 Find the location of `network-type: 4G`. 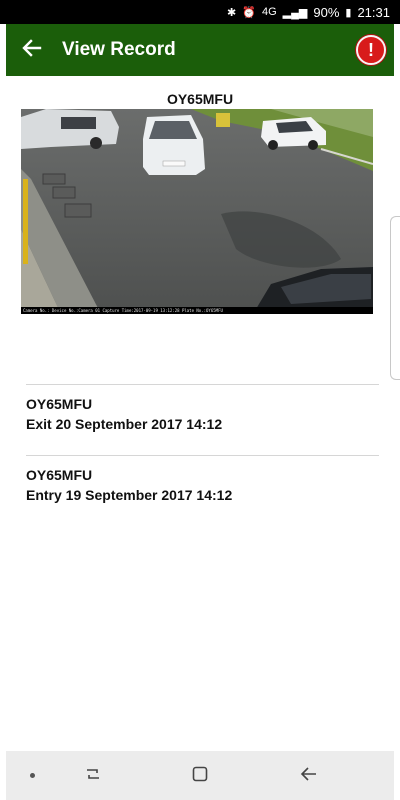

network-type: 4G is located at coordinates (269, 12).